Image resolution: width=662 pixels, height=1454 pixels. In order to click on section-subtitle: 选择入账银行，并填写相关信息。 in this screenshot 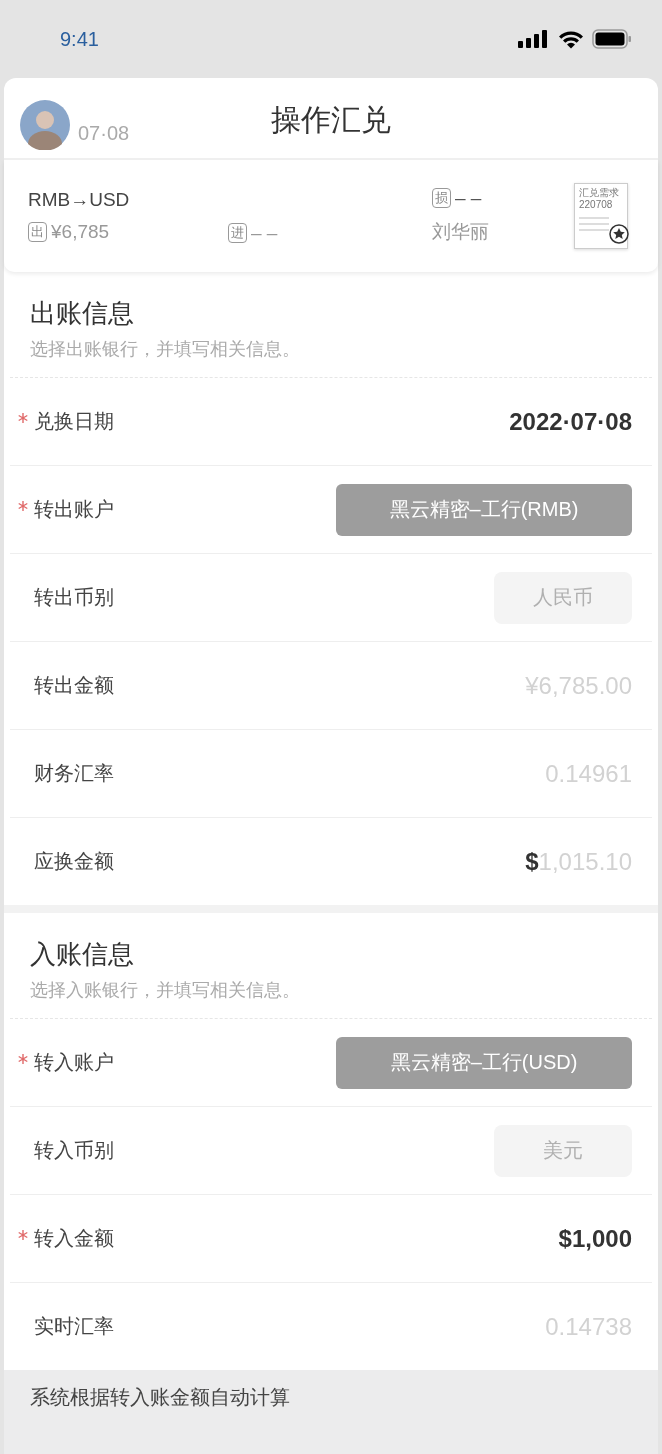, I will do `click(165, 990)`.